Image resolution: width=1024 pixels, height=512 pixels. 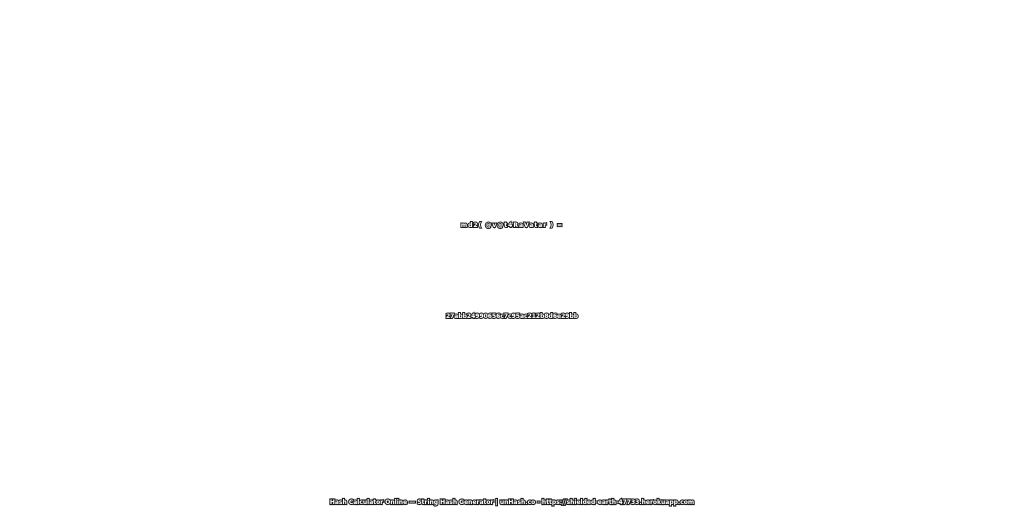 What do you see at coordinates (512, 225) in the screenshot?
I see `hash-expression: md2( @v@t4RaVatar ) =` at bounding box center [512, 225].